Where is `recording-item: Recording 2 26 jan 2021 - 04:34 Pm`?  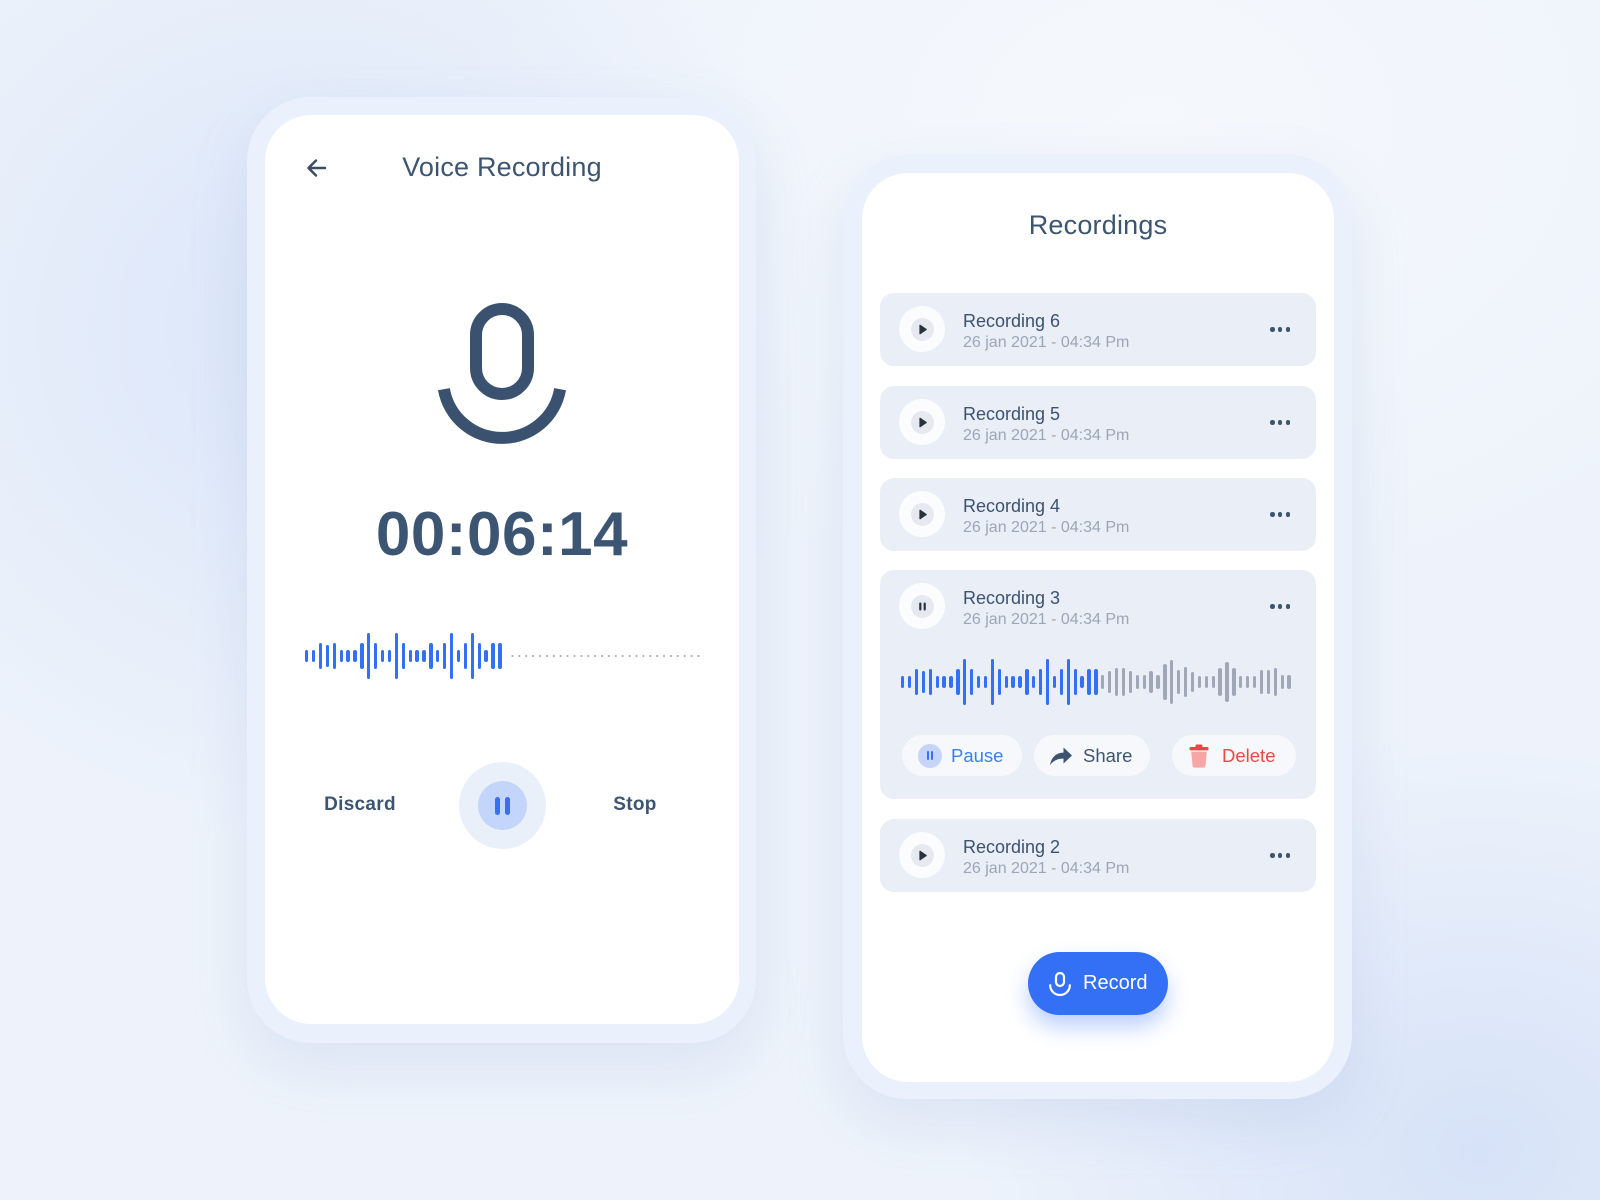
recording-item: Recording 2 26 jan 2021 - 04:34 Pm is located at coordinates (1098, 855).